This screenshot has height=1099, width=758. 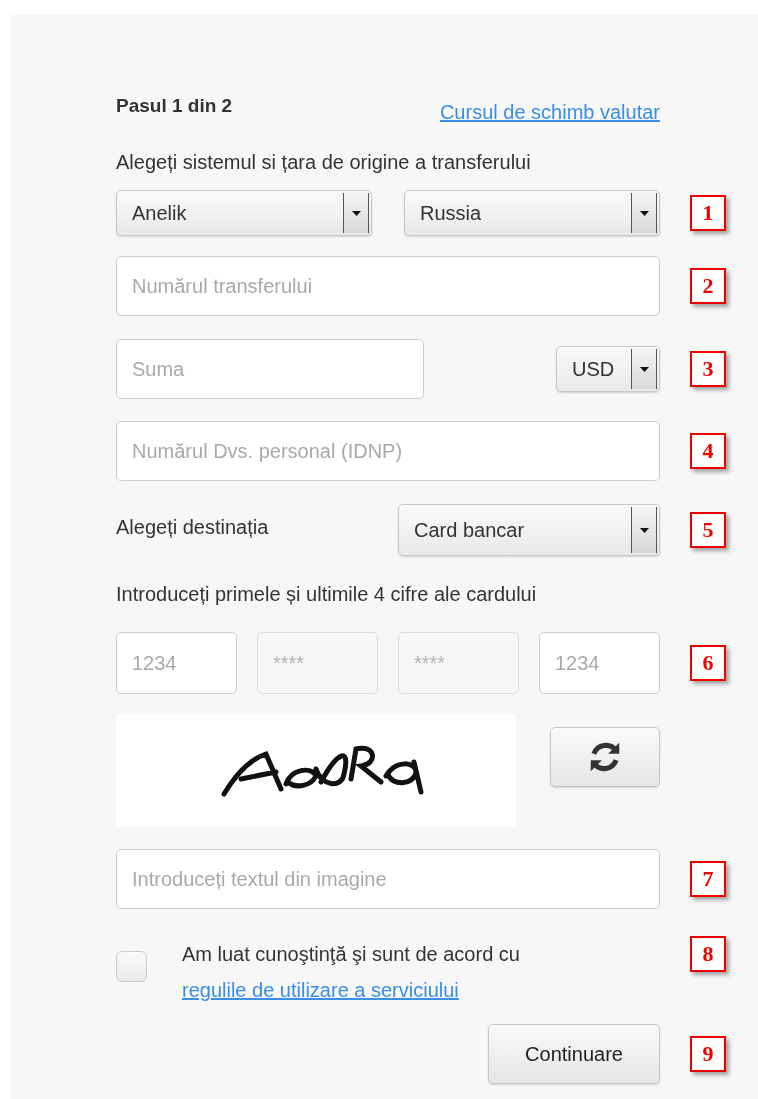 I want to click on number-marker: 3, so click(x=708, y=369).